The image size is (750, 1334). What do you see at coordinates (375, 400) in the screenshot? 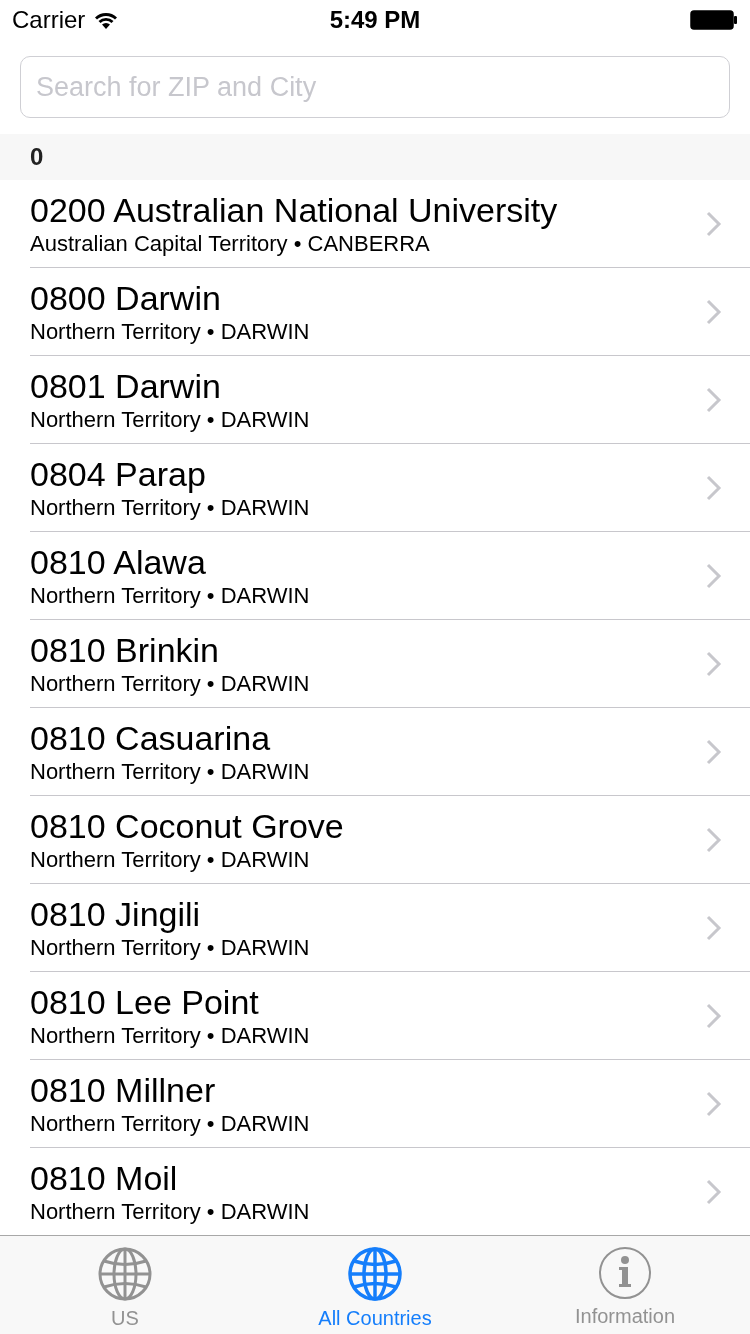
I see `list-row: 0801 Darwin Northern Territory • DARWIN` at bounding box center [375, 400].